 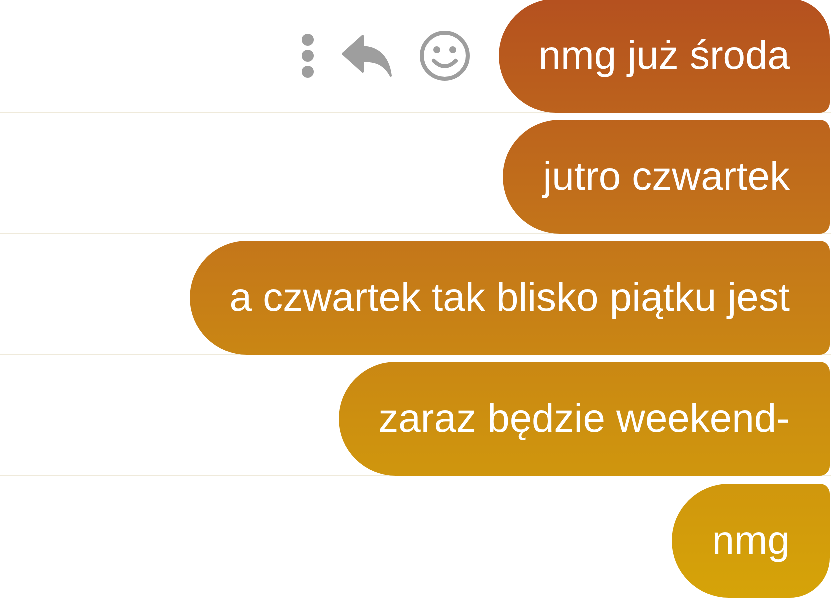 What do you see at coordinates (666, 177) in the screenshot?
I see `message-bubble: jutro czwartek` at bounding box center [666, 177].